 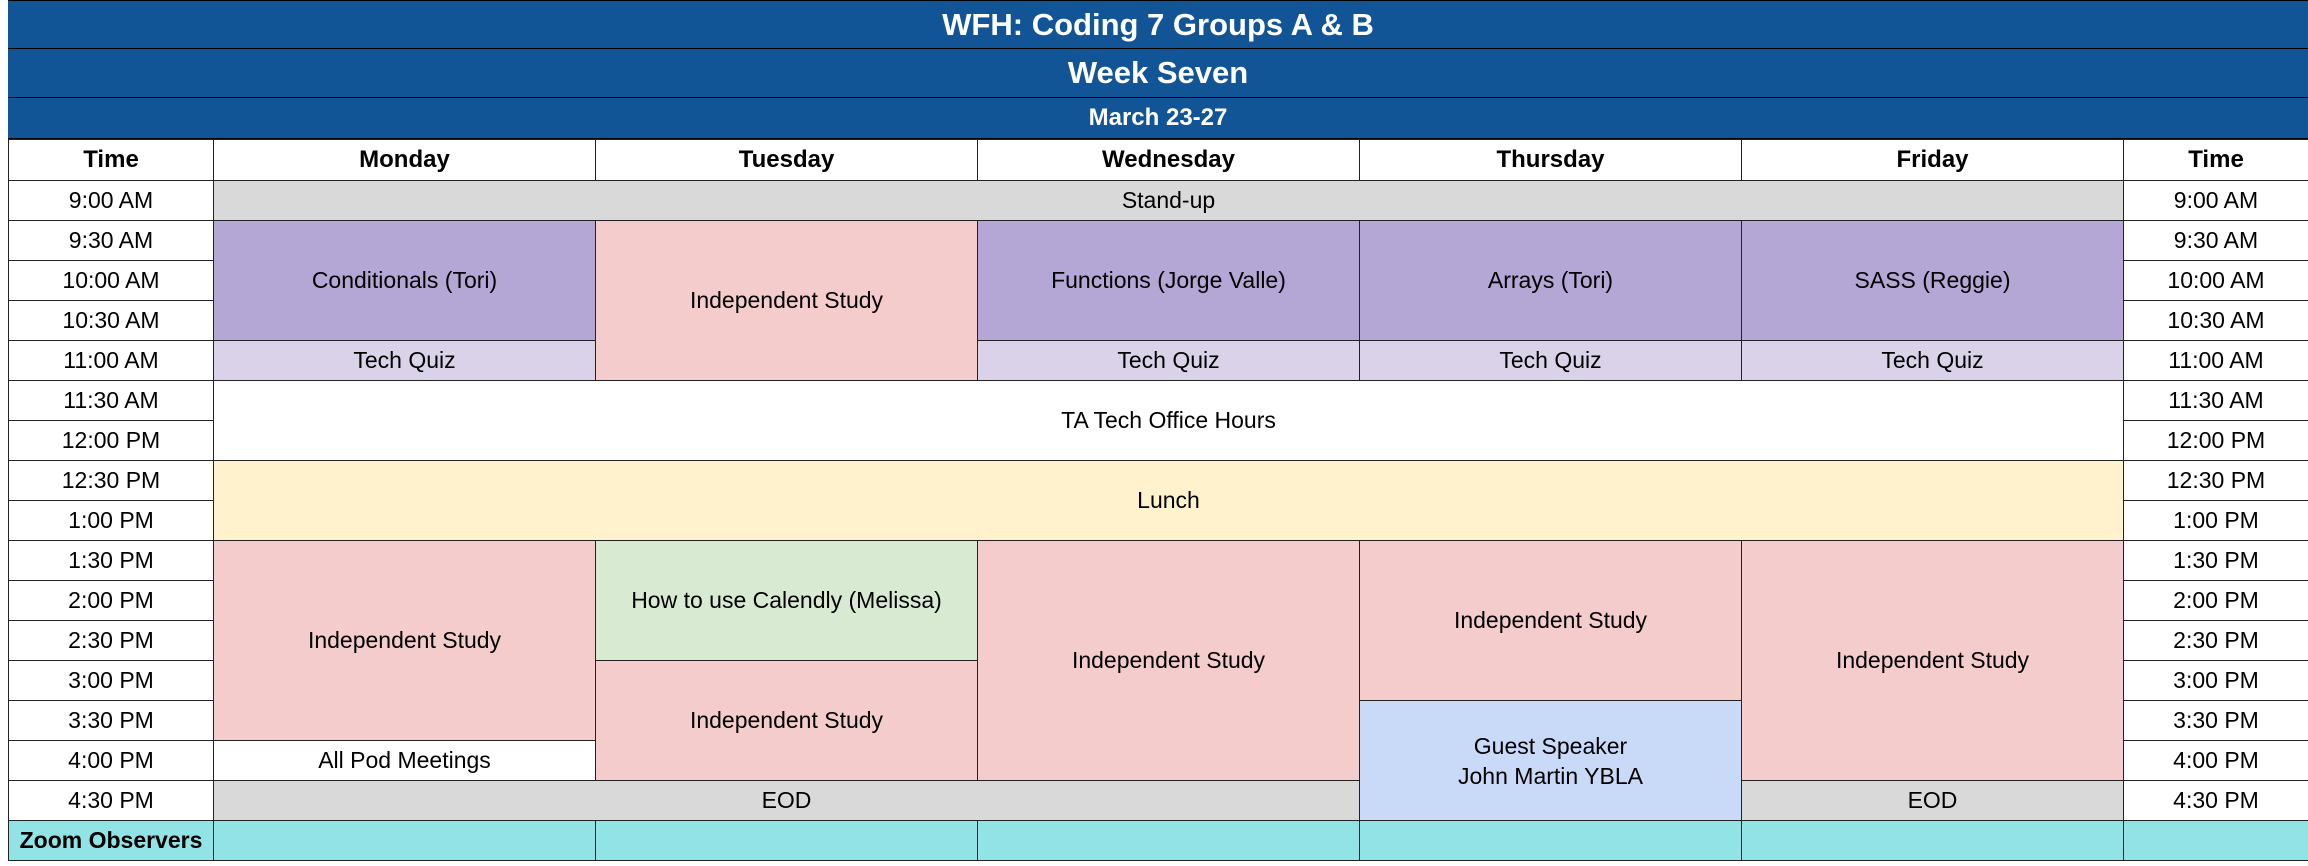 I want to click on time-row: 11:30 AM TA Tech Office Hours 11:30 AM, so click(x=1158, y=420).